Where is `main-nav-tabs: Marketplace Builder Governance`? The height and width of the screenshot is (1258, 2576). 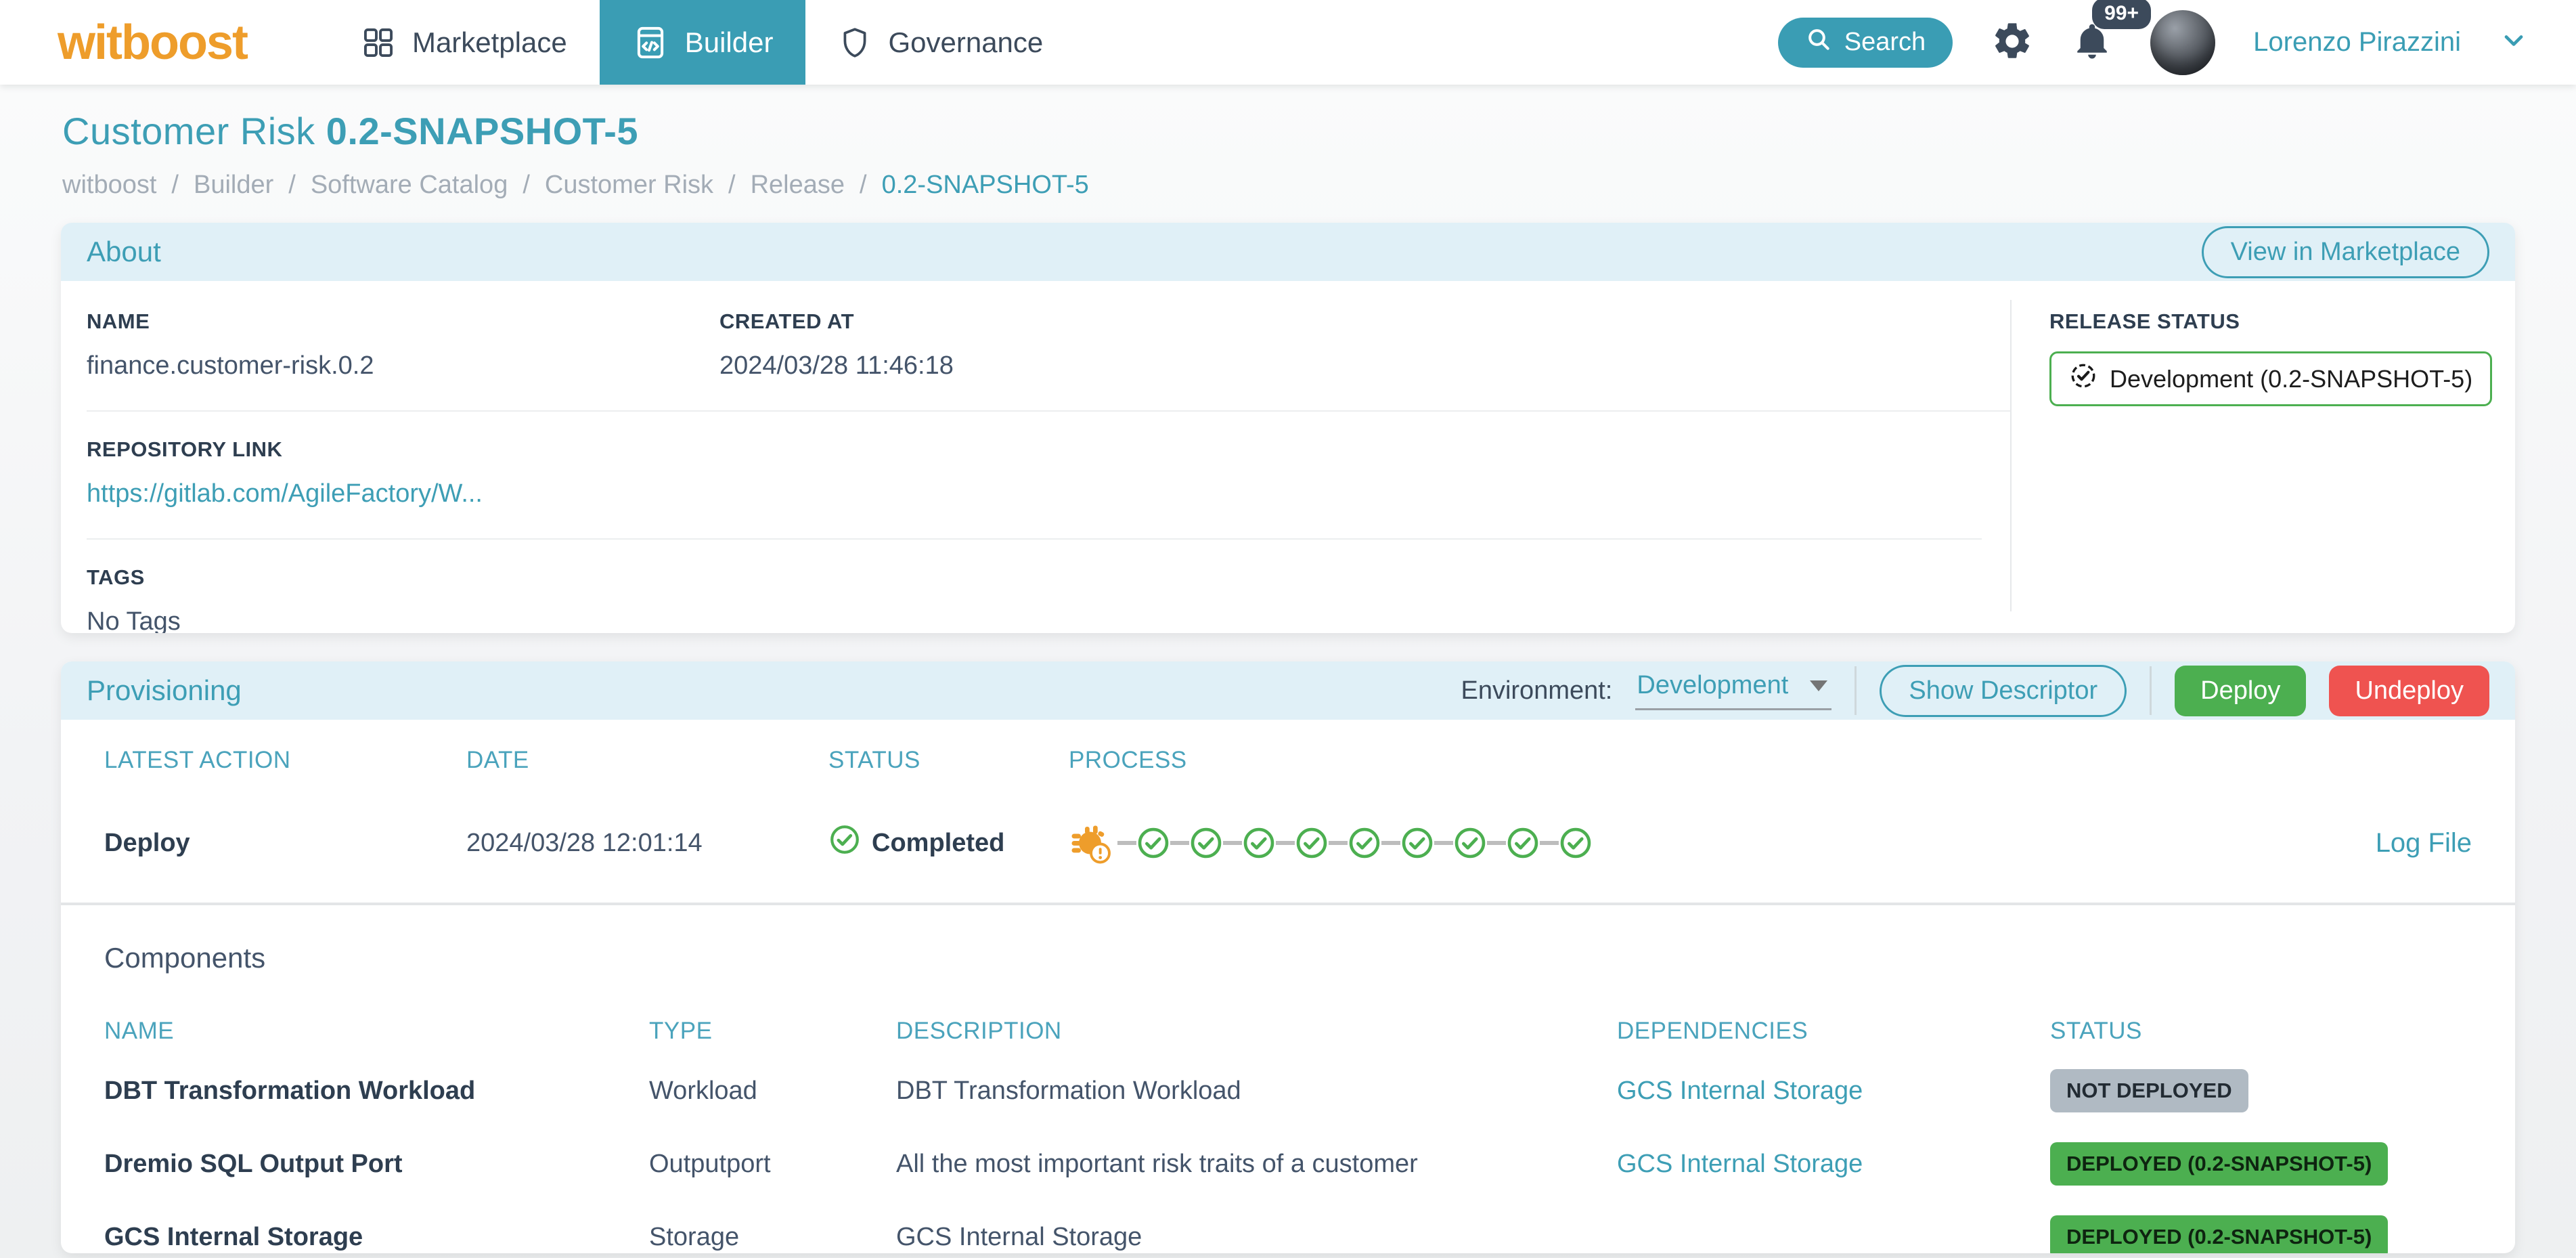 main-nav-tabs: Marketplace Builder Governance is located at coordinates (701, 42).